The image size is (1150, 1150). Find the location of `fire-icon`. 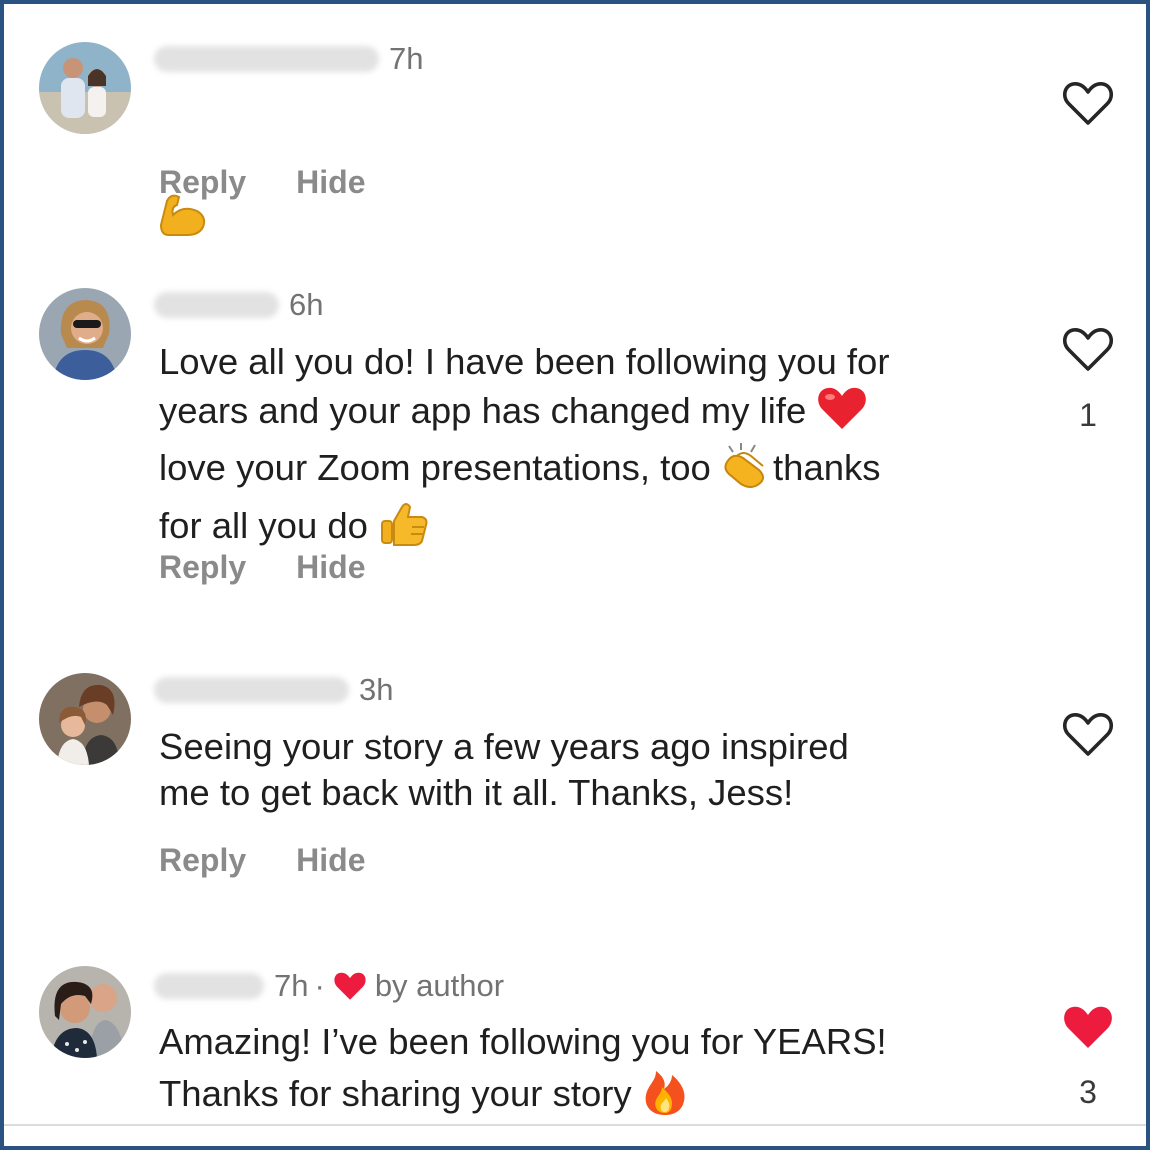

fire-icon is located at coordinates (665, 1096).